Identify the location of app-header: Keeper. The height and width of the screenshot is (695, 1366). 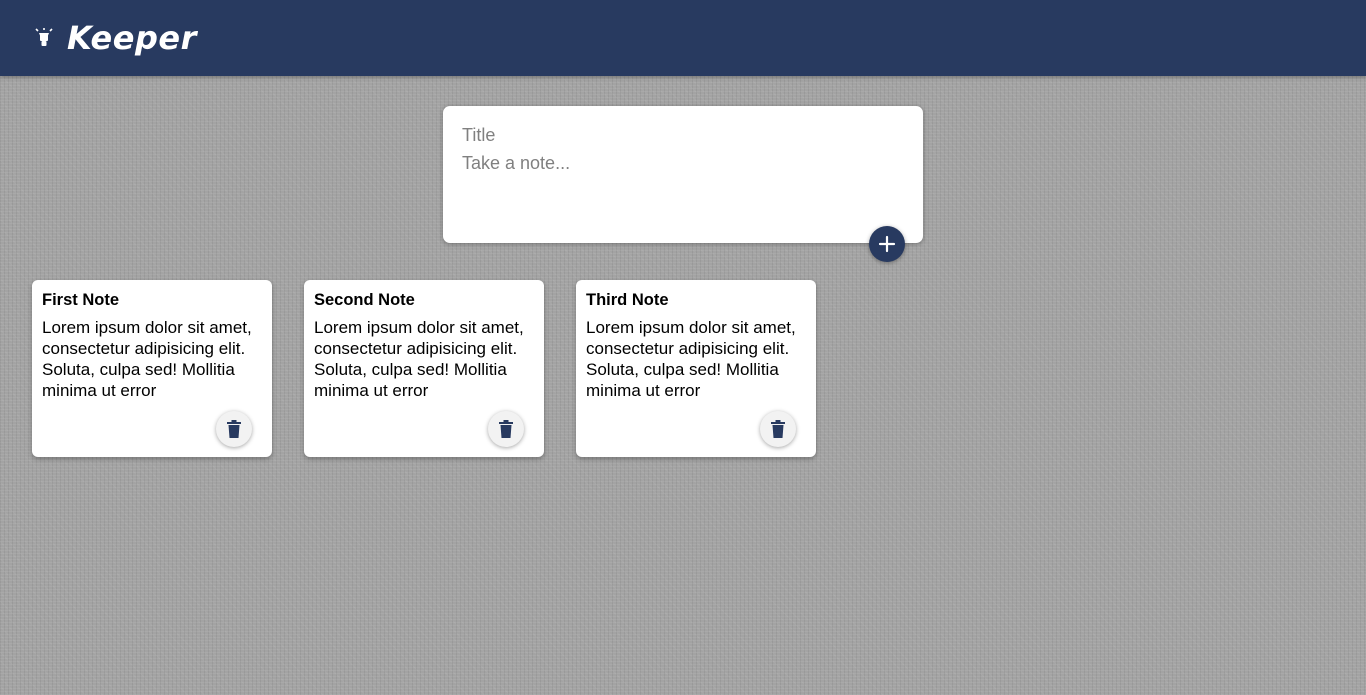
(683, 38).